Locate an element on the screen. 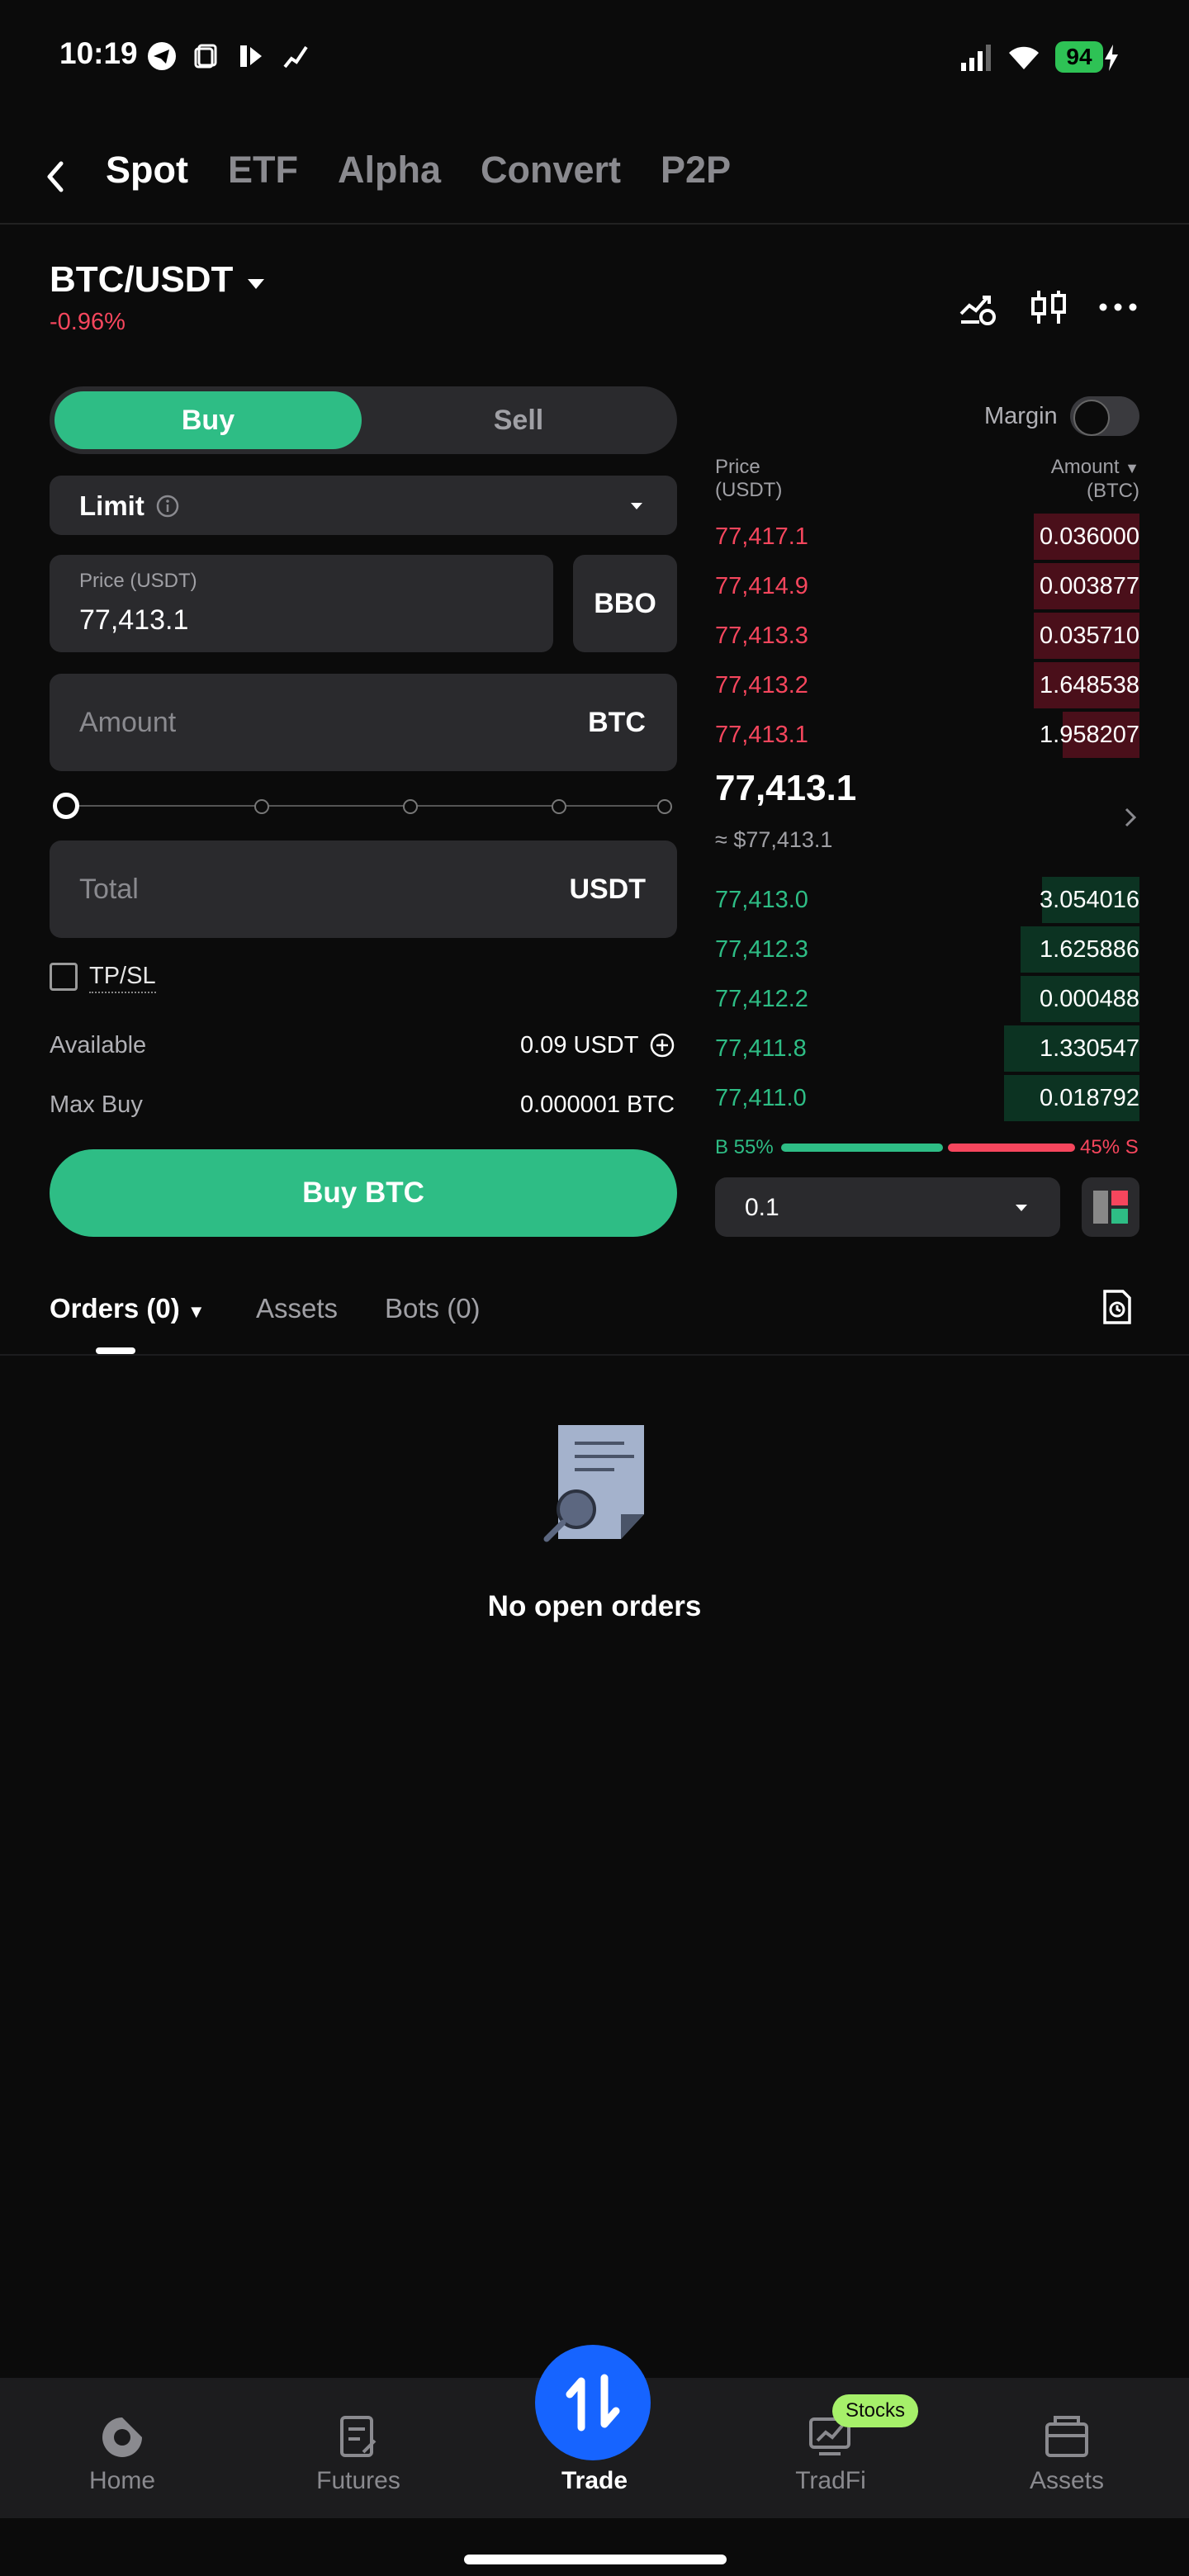  ask-amount: 1.648538 is located at coordinates (1089, 685).